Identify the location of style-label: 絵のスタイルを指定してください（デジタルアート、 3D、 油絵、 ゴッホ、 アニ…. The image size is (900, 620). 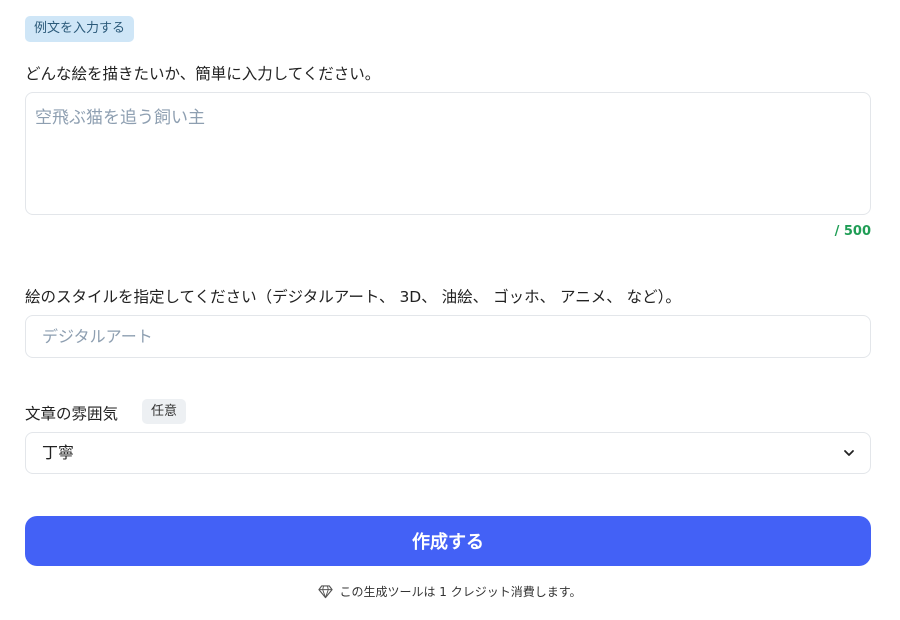
(353, 297).